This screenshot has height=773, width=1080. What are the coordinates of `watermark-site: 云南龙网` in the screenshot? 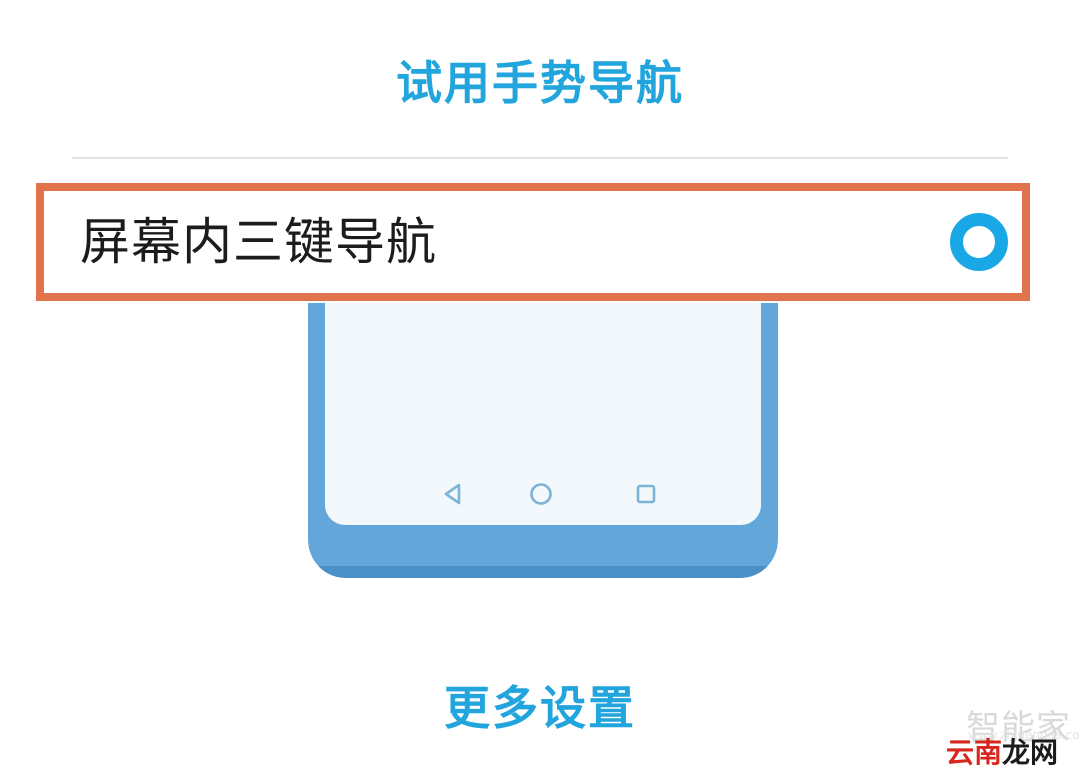 It's located at (1002, 751).